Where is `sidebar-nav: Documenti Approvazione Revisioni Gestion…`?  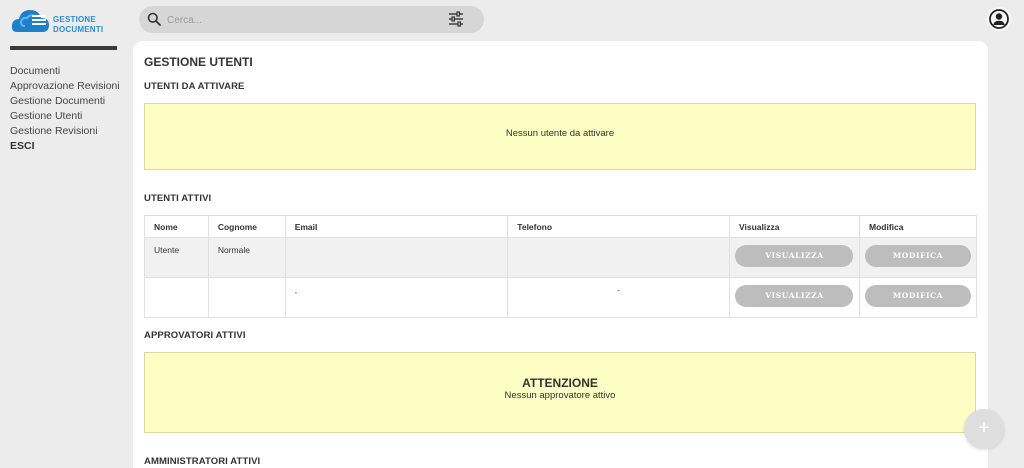
sidebar-nav: Documenti Approvazione Revisioni Gestion… is located at coordinates (65, 109).